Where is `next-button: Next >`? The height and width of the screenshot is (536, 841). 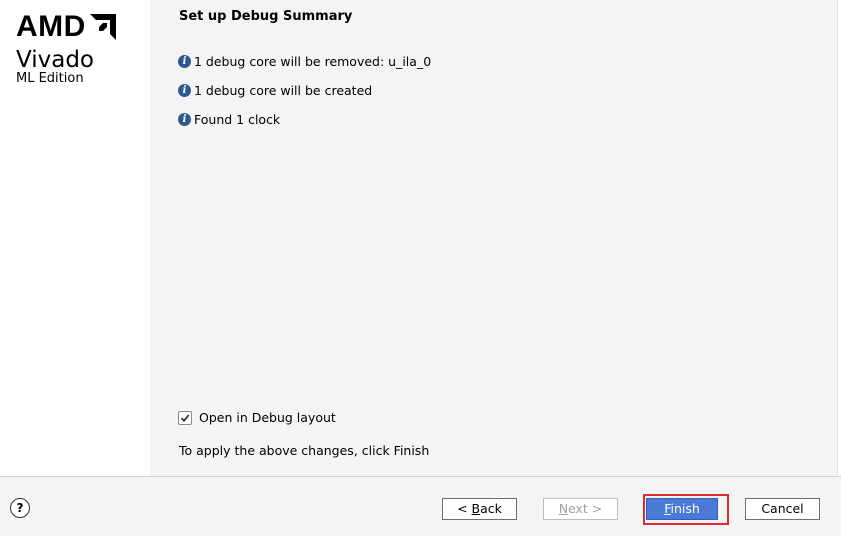
next-button: Next > is located at coordinates (580, 509).